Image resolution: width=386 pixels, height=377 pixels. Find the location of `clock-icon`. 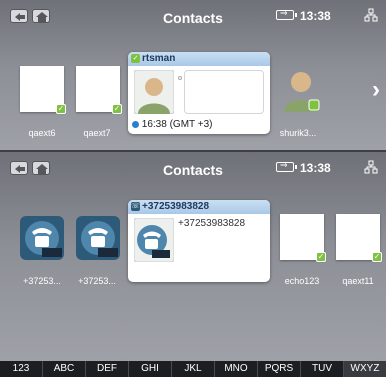

clock-icon is located at coordinates (135, 124).